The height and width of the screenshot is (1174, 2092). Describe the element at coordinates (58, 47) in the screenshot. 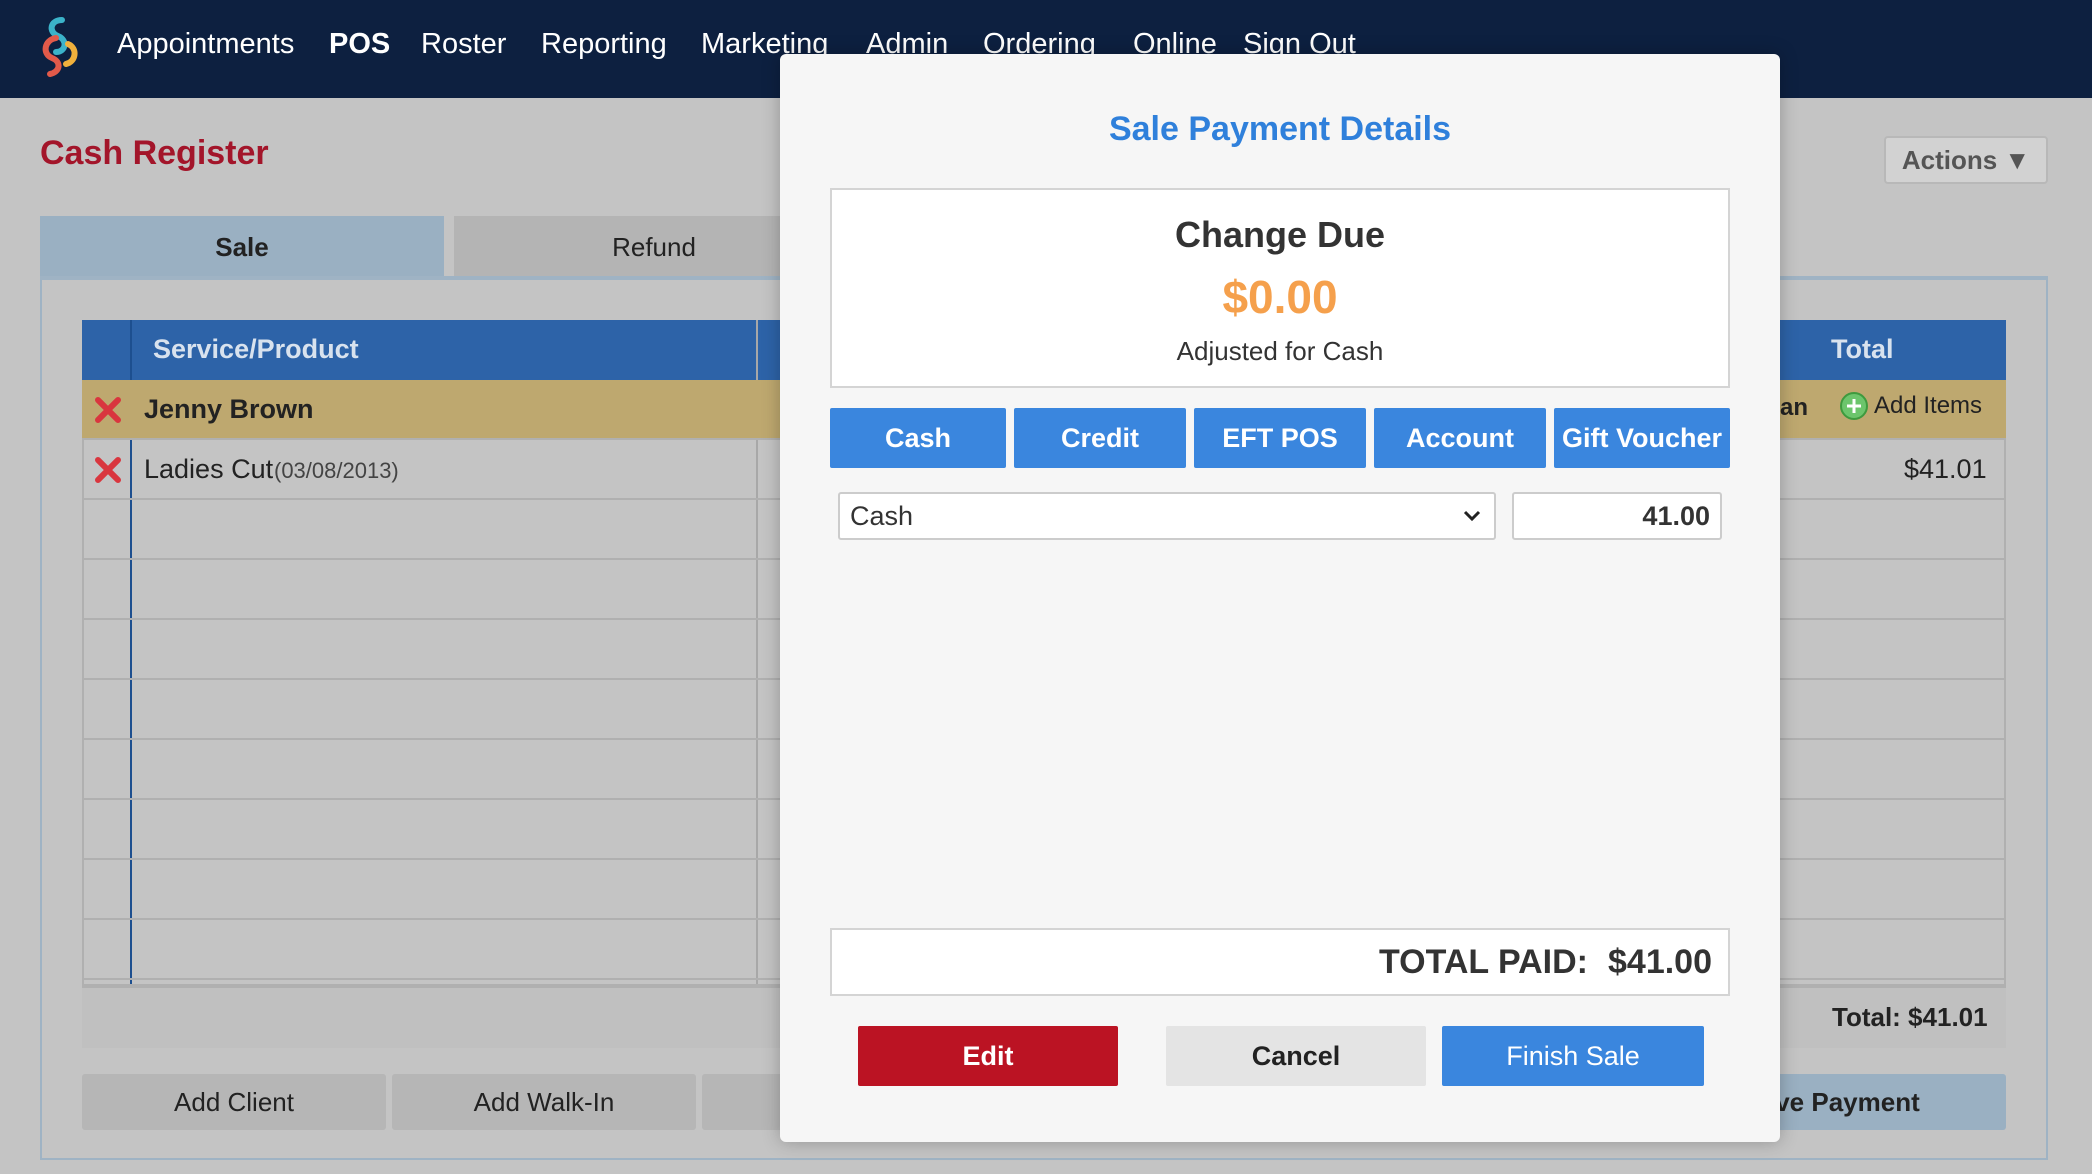

I see `app-logo-icon` at that location.